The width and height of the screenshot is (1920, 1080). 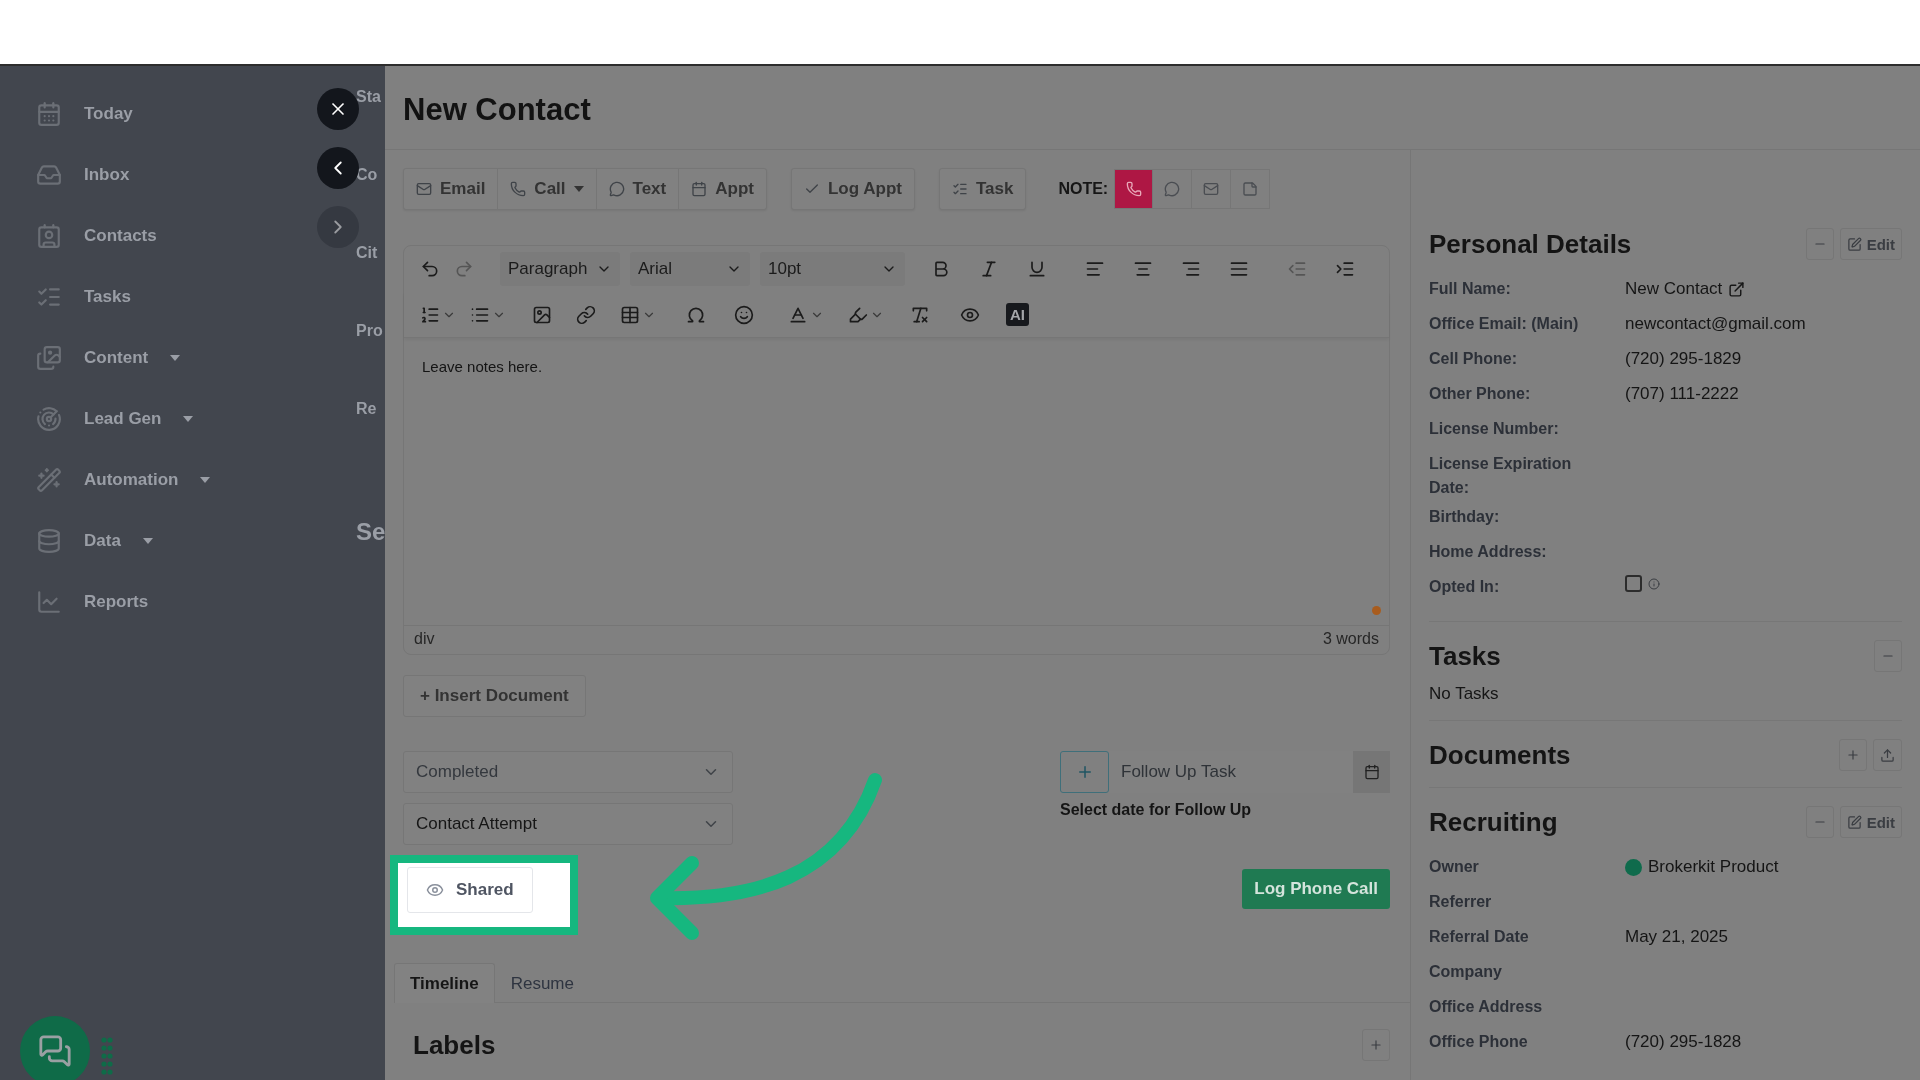 I want to click on field-value: New Contact, so click(x=1674, y=289).